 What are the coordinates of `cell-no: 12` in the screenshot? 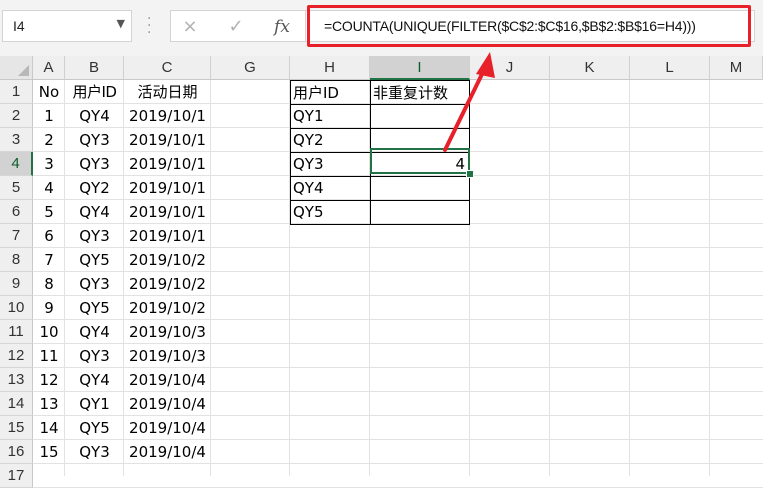 It's located at (49, 380).